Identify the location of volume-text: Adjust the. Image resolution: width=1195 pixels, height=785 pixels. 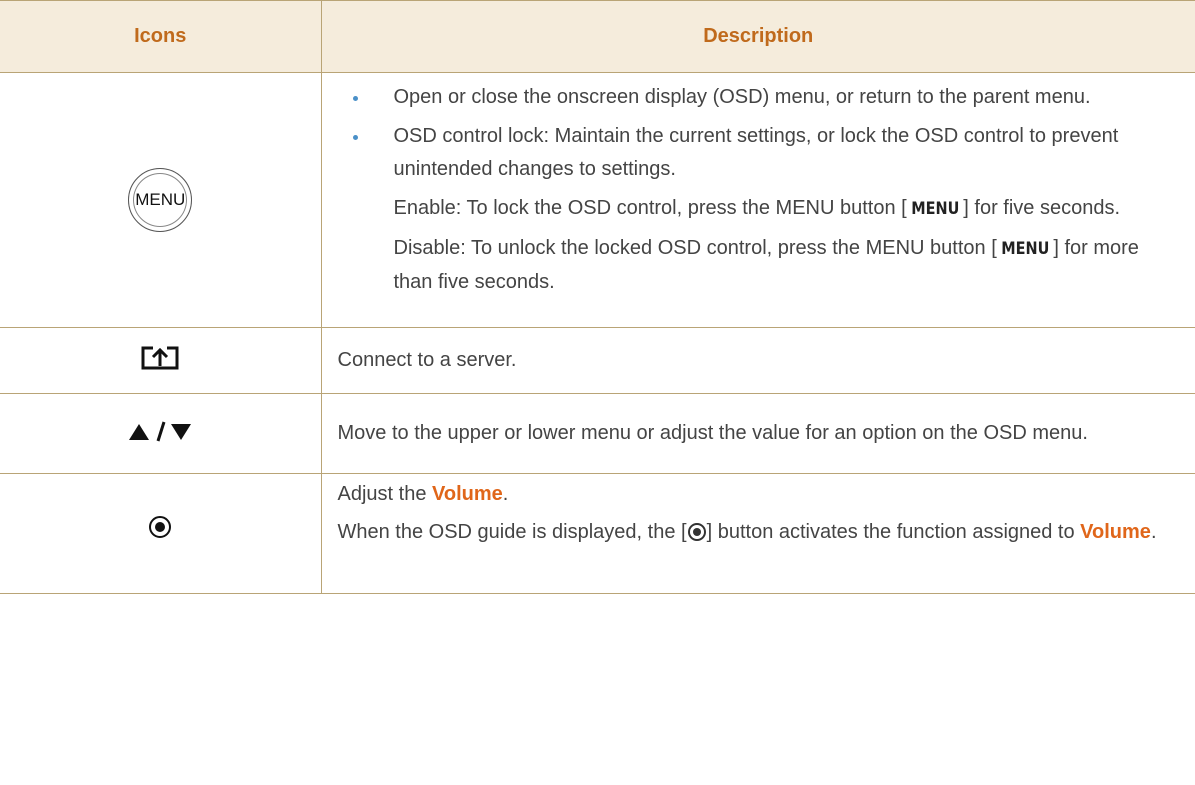
(385, 494).